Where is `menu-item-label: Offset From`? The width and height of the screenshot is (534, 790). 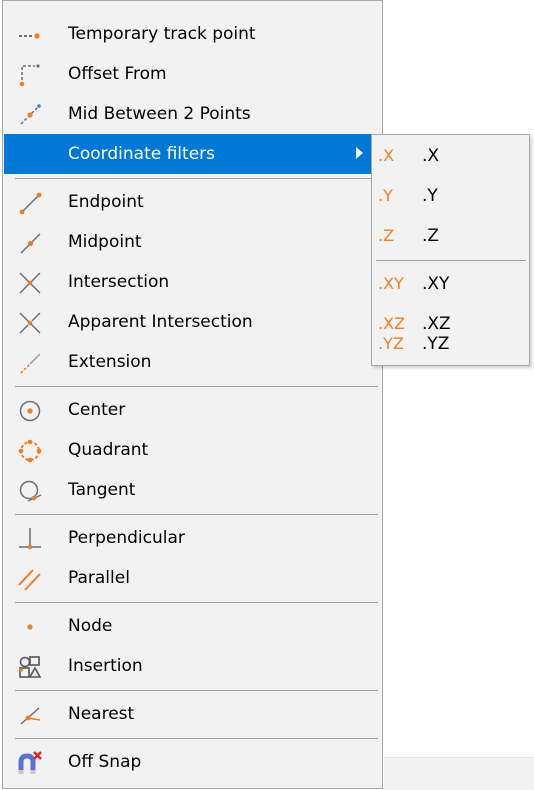
menu-item-label: Offset From is located at coordinates (117, 74).